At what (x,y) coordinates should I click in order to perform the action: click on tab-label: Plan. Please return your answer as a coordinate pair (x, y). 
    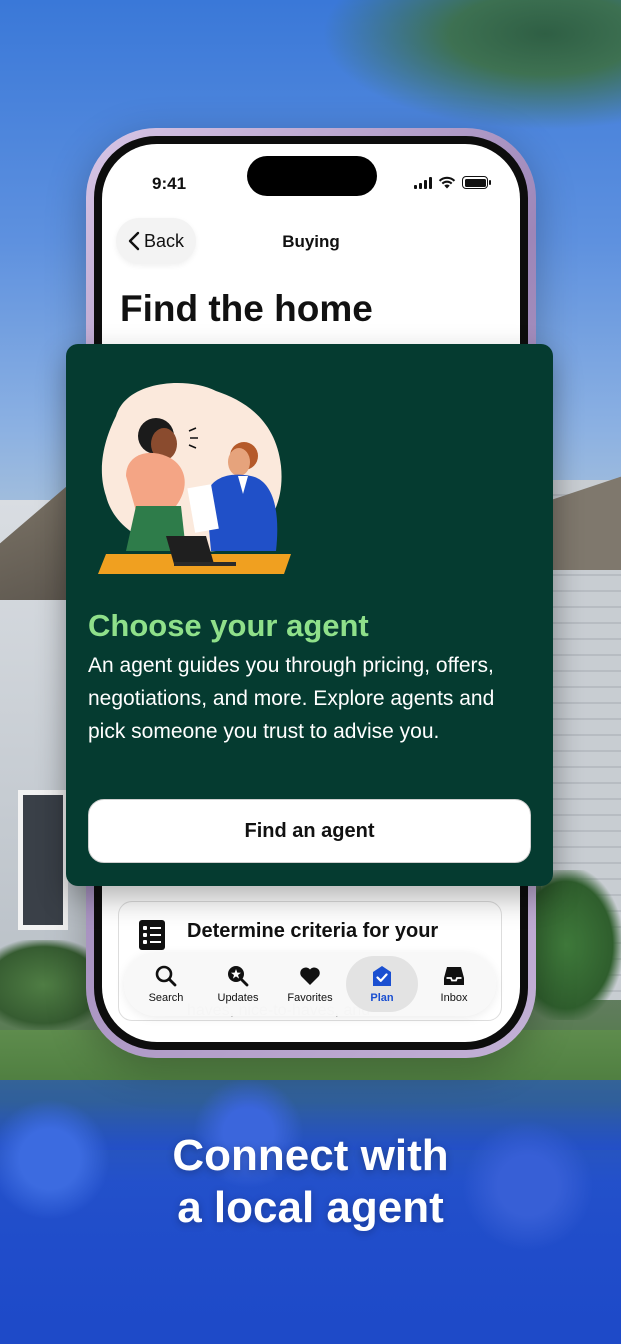
    Looking at the image, I should click on (382, 998).